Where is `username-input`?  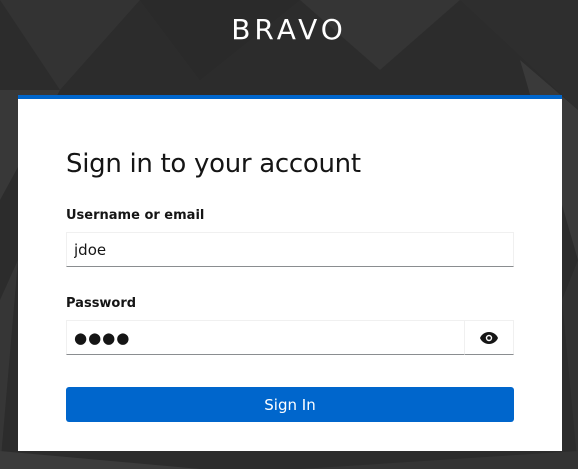
username-input is located at coordinates (290, 249).